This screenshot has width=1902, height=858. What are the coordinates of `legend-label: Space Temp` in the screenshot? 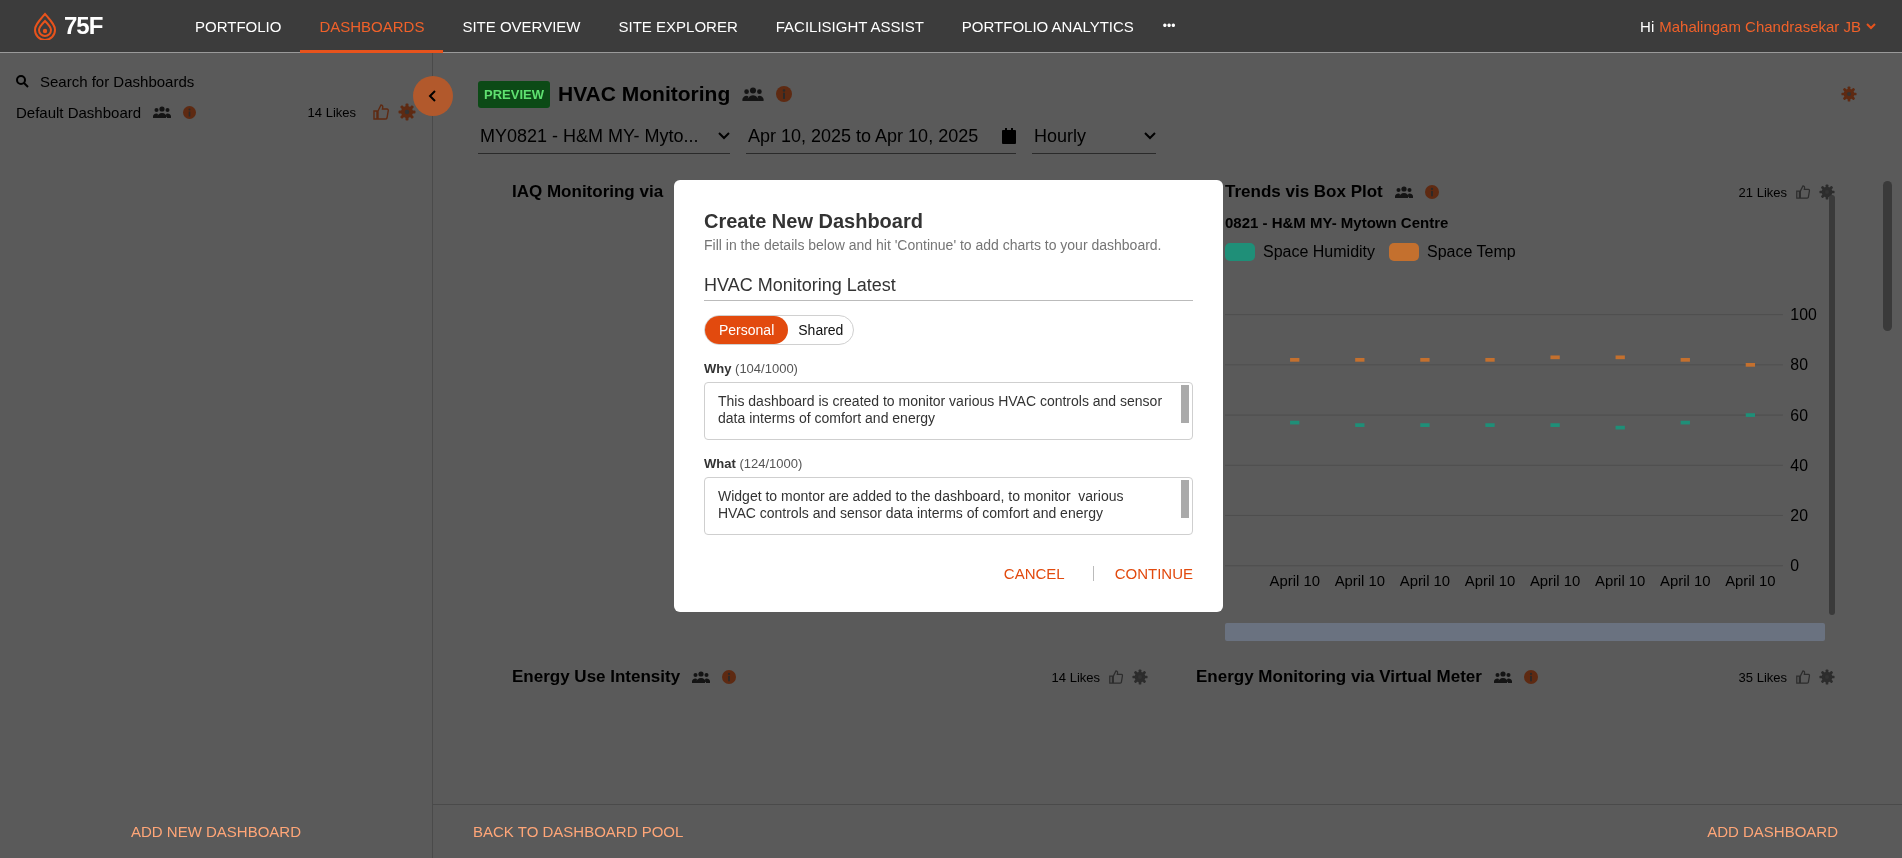 It's located at (1471, 252).